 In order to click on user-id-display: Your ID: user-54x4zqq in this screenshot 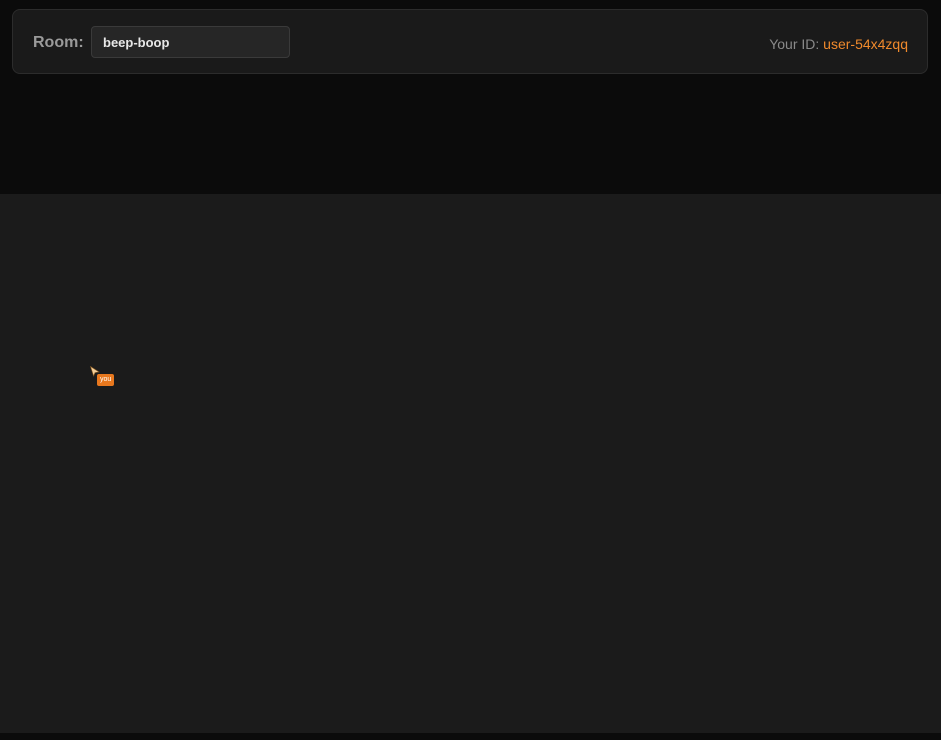, I will do `click(838, 44)`.